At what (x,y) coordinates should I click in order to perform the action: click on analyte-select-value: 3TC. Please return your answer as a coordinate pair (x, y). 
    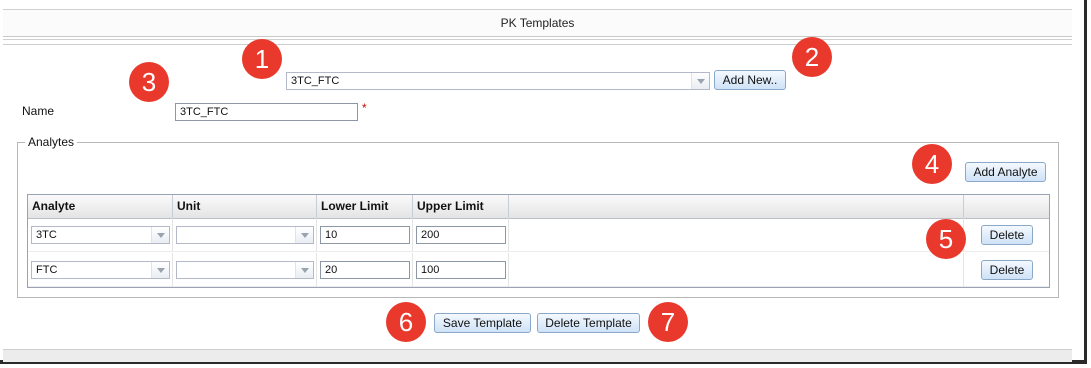
    Looking at the image, I should click on (46, 235).